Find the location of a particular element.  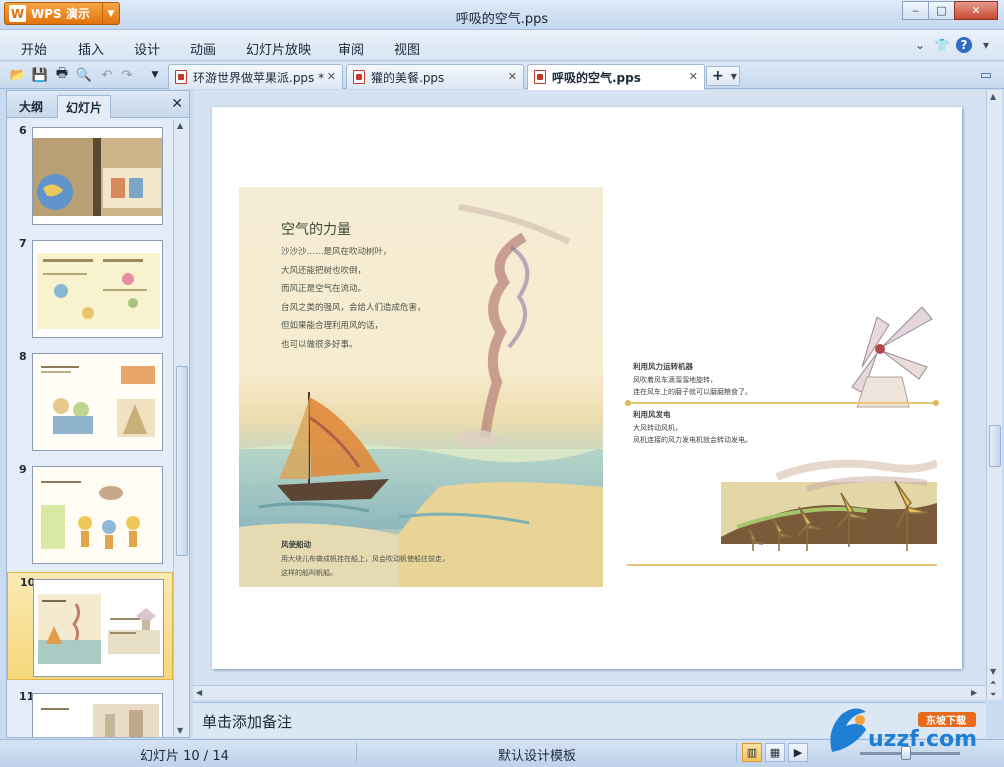

watermark-text: uzzf.com is located at coordinates (922, 739).